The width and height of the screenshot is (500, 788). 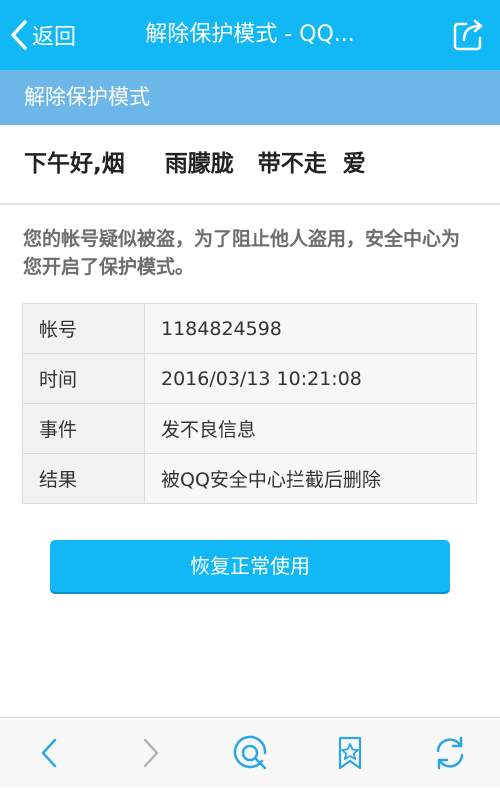 What do you see at coordinates (83, 428) in the screenshot?
I see `row-label: 事件` at bounding box center [83, 428].